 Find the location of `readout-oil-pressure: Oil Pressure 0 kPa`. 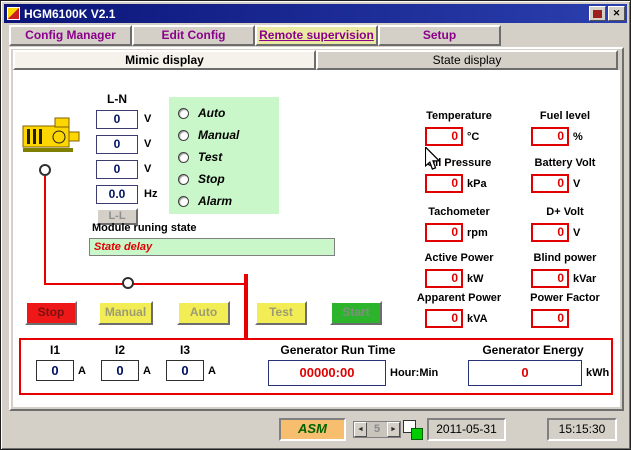

readout-oil-pressure: Oil Pressure 0 kPa is located at coordinates (459, 175).